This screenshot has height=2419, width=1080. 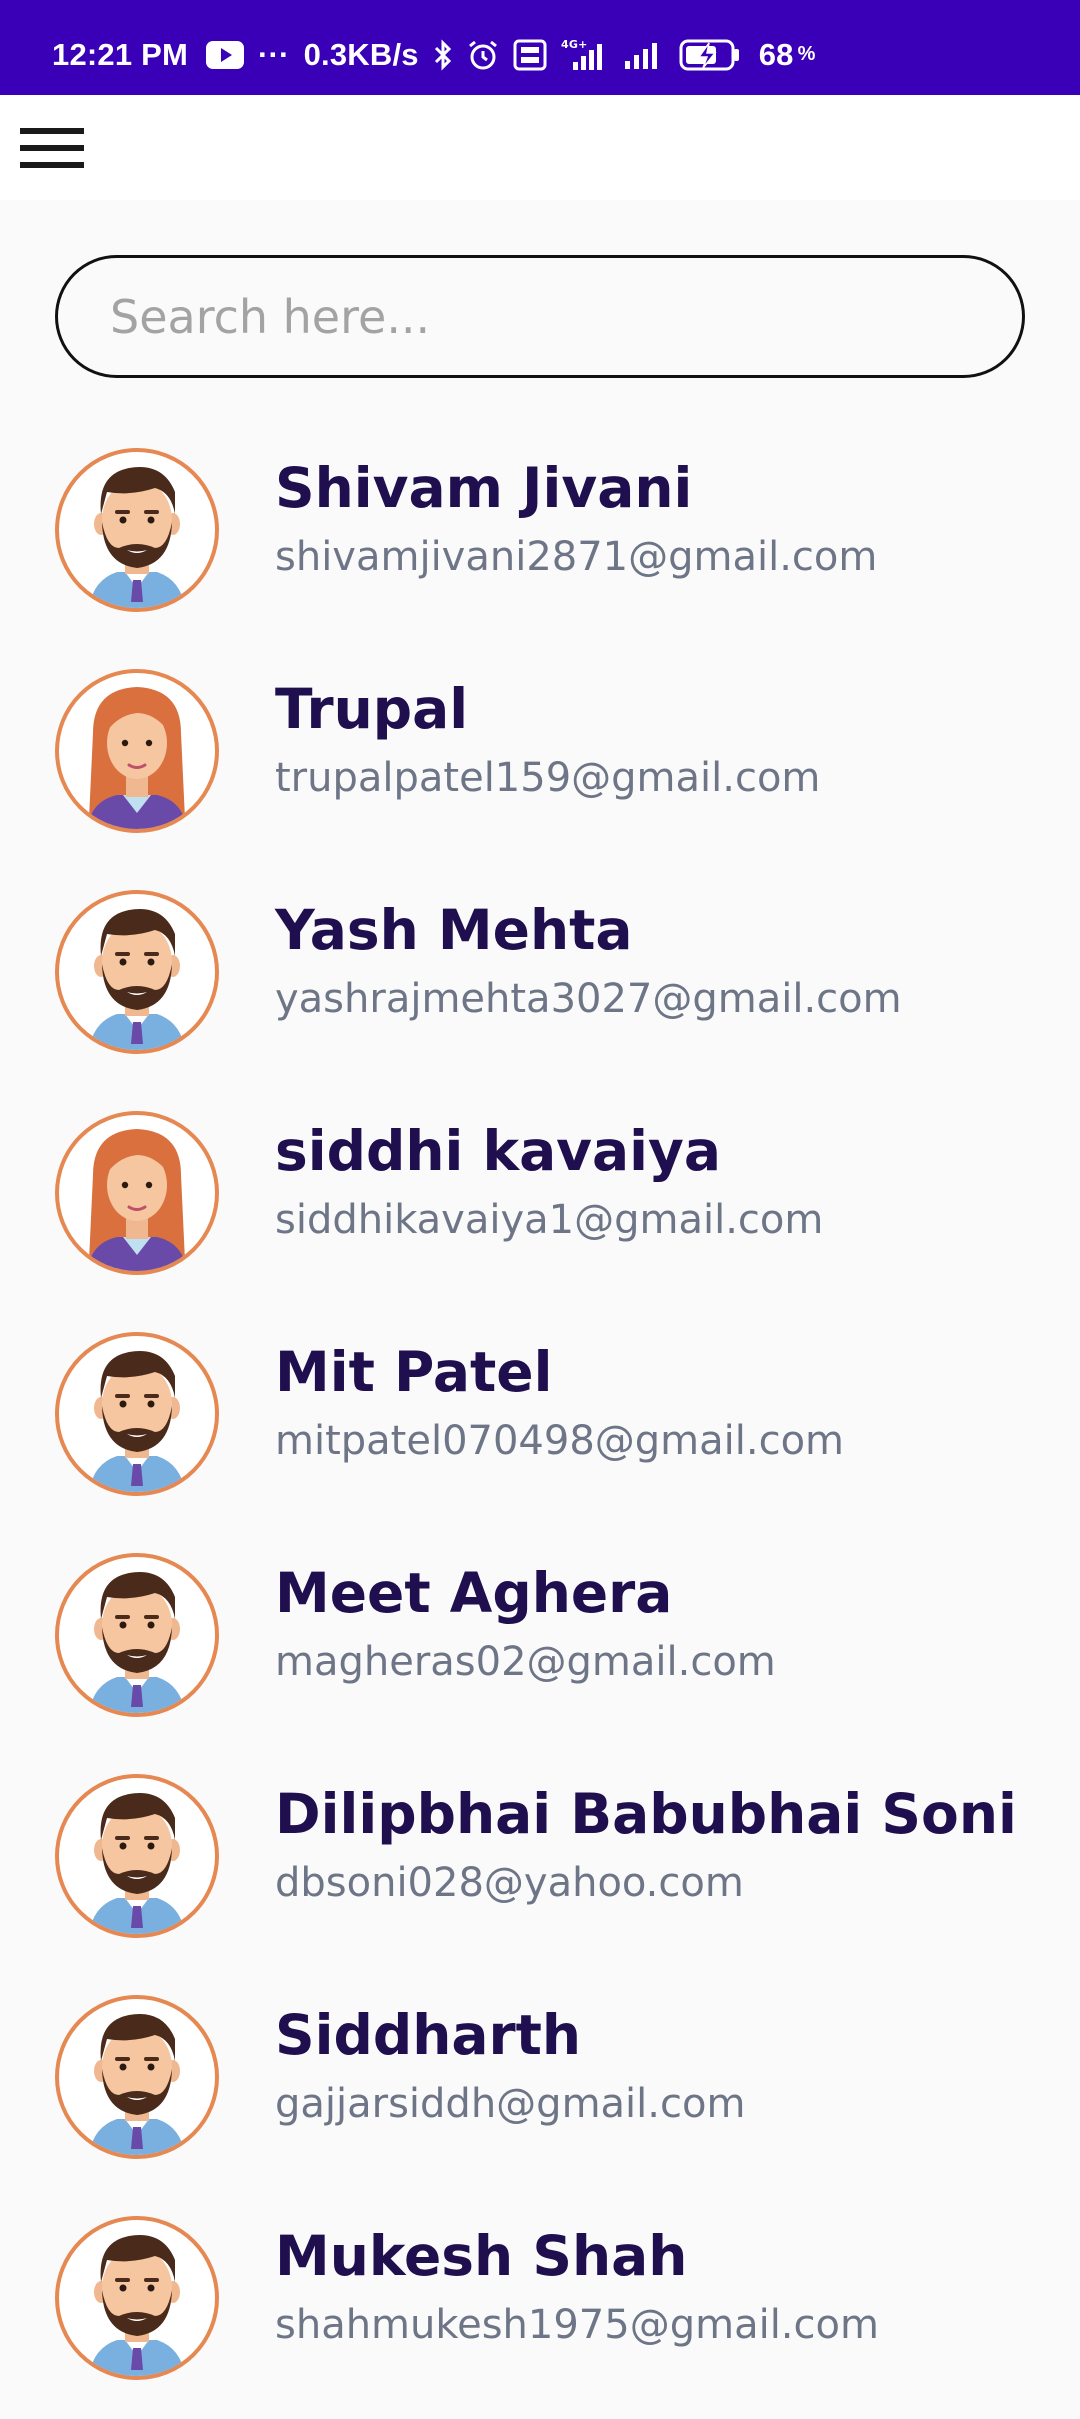 What do you see at coordinates (483, 55) in the screenshot?
I see `alarm-icon` at bounding box center [483, 55].